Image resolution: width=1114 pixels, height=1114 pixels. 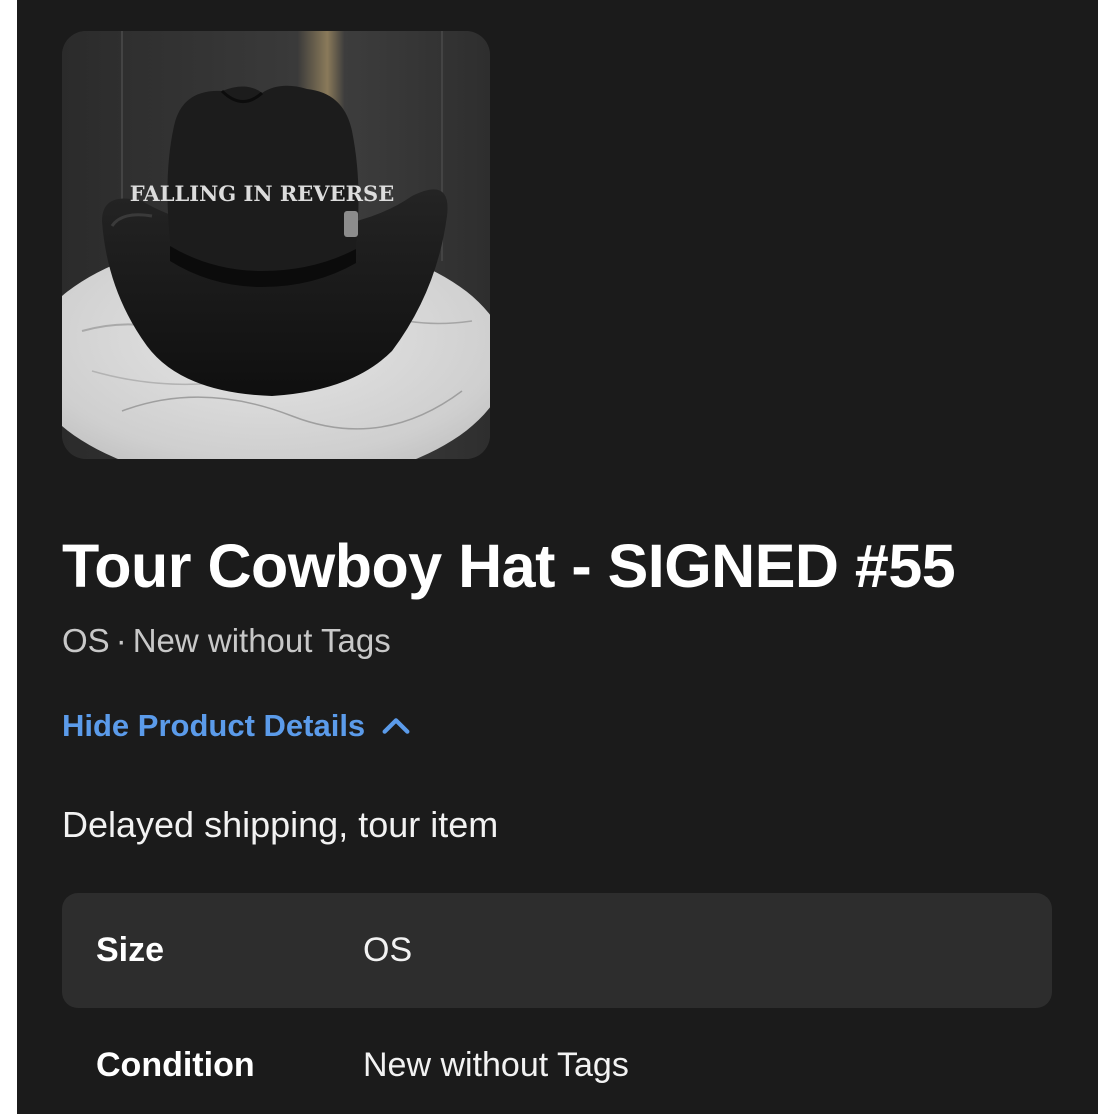 What do you see at coordinates (262, 193) in the screenshot?
I see `hat-logo-text: FALLING IN REVERSE` at bounding box center [262, 193].